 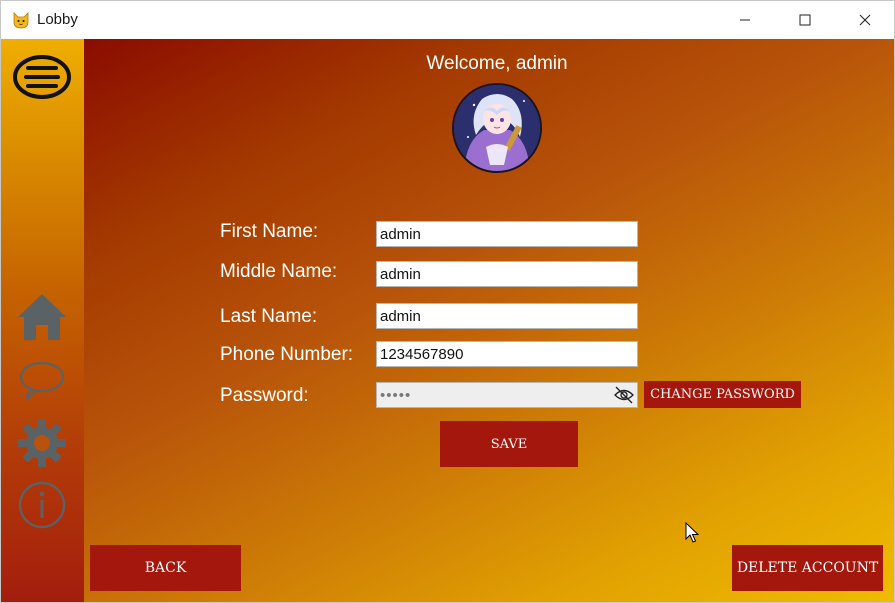 I want to click on minimize-icon, so click(x=745, y=20).